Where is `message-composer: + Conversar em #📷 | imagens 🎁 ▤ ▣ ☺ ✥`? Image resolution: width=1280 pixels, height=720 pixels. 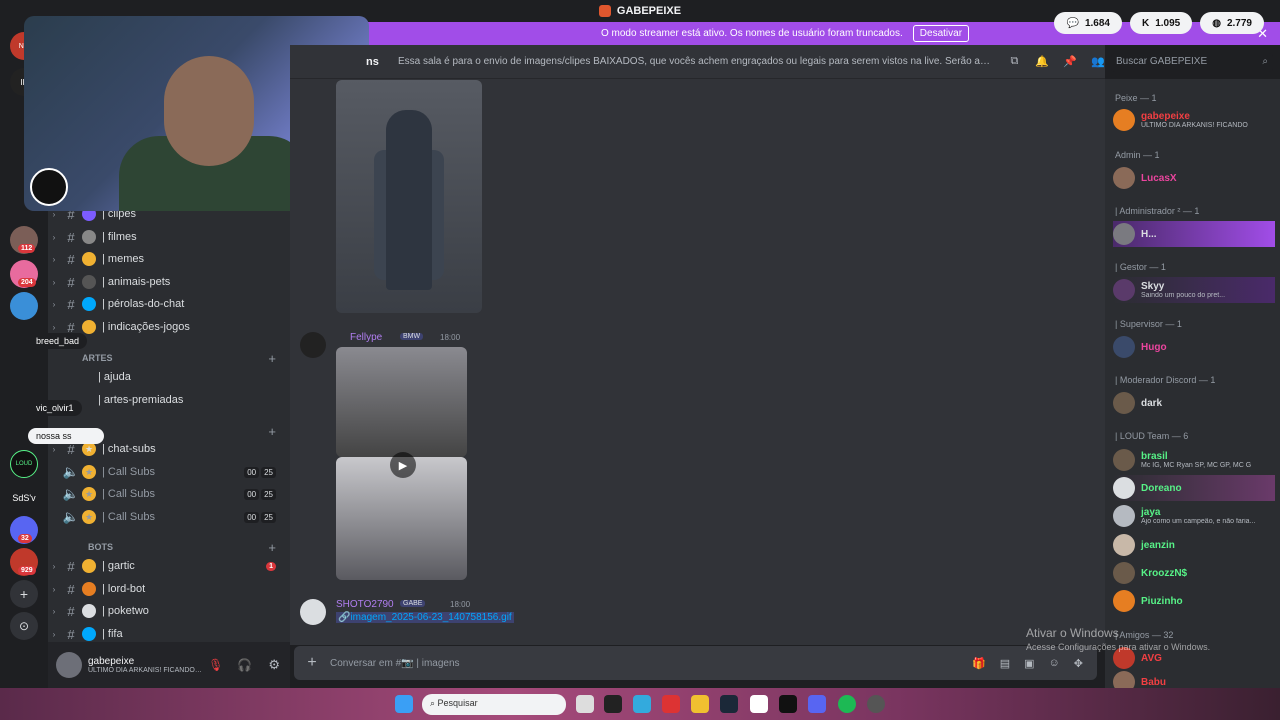
message-composer: + Conversar em #📷 | imagens 🎁 ▤ ▣ ☺ ✥ is located at coordinates (695, 663).